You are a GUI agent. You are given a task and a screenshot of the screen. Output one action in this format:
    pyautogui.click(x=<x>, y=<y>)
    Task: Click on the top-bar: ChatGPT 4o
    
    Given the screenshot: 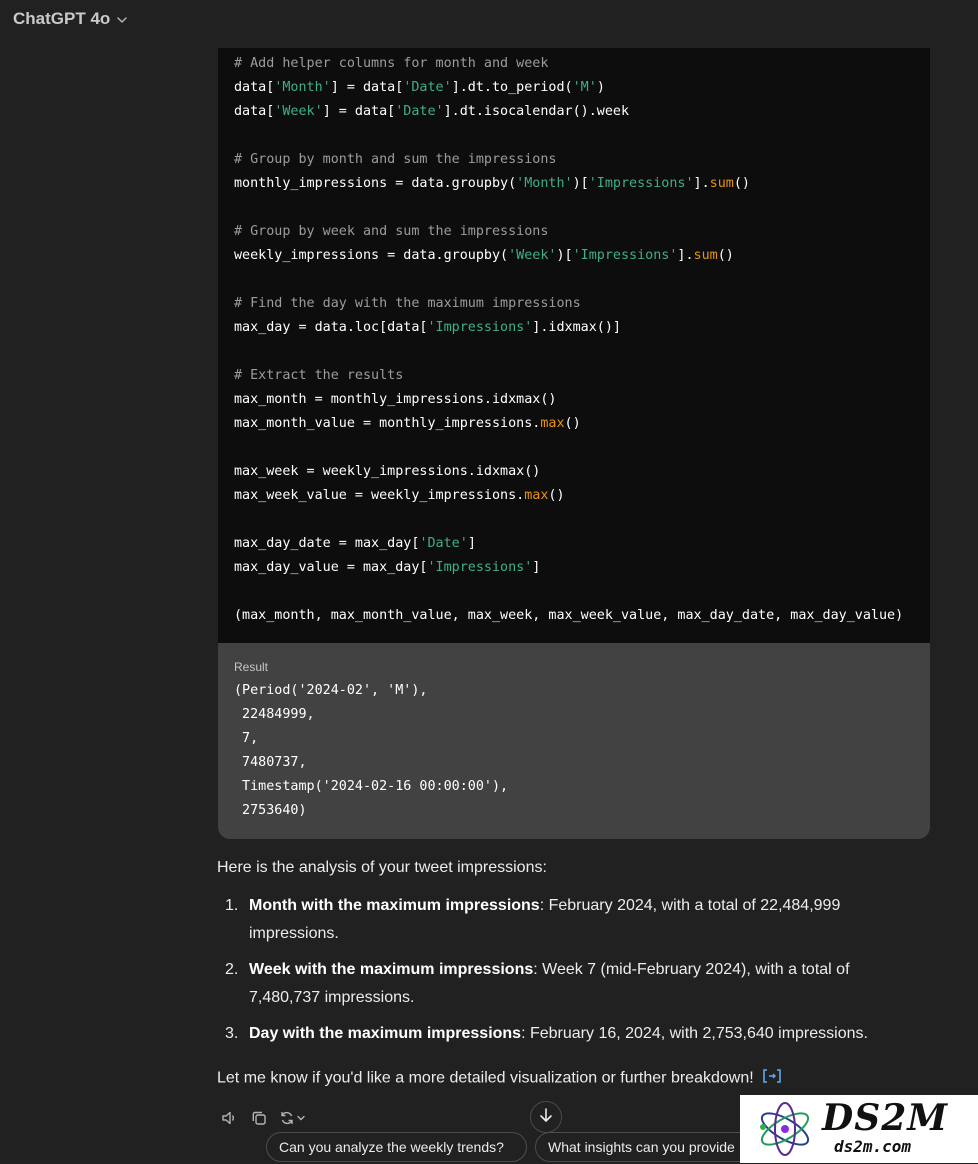 What is the action you would take?
    pyautogui.click(x=489, y=20)
    